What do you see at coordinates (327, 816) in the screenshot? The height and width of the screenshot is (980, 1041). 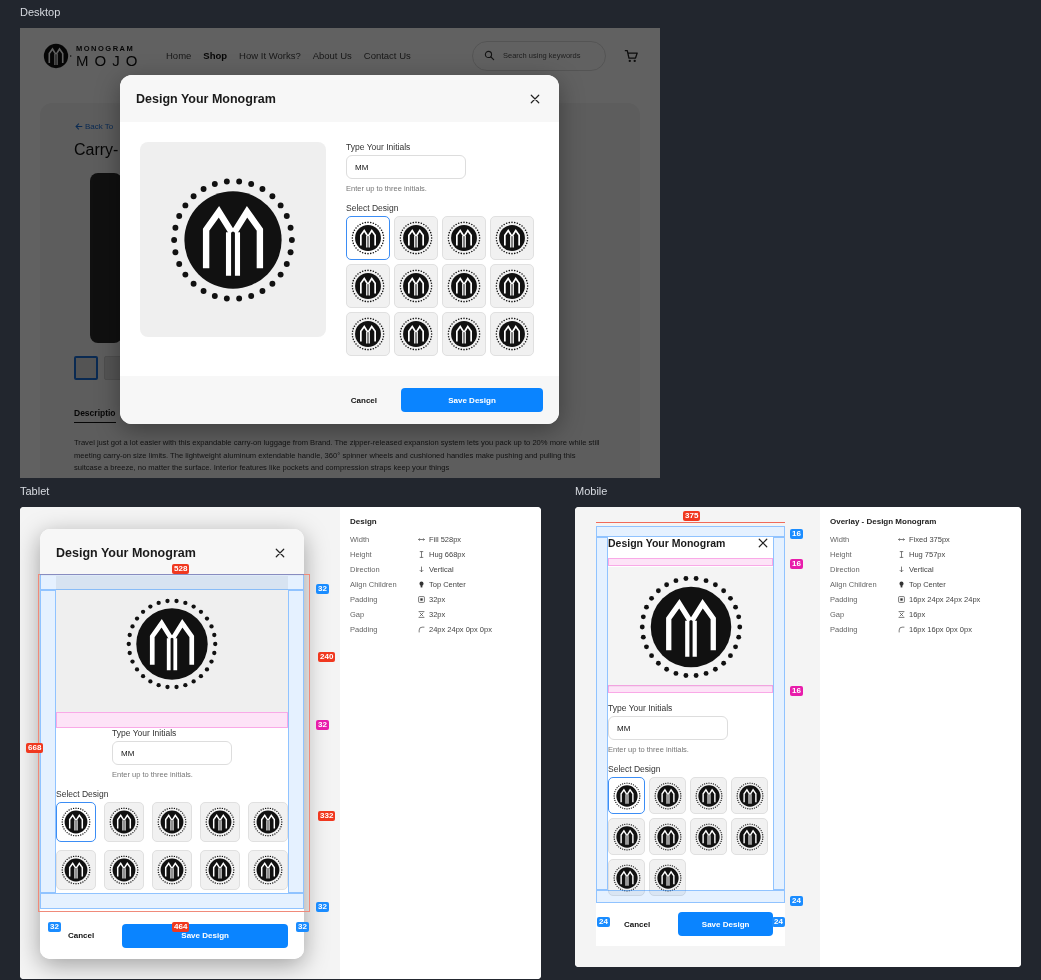 I see `measurement-label: 332` at bounding box center [327, 816].